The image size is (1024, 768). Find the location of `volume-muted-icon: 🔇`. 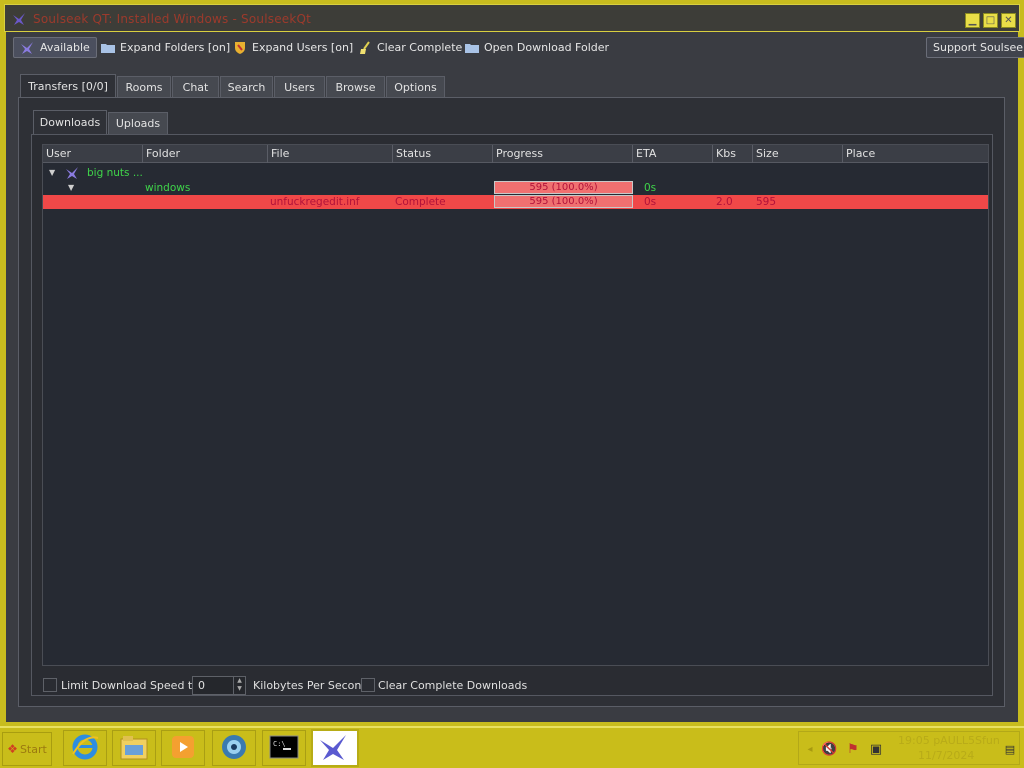

volume-muted-icon: 🔇 is located at coordinates (829, 750).